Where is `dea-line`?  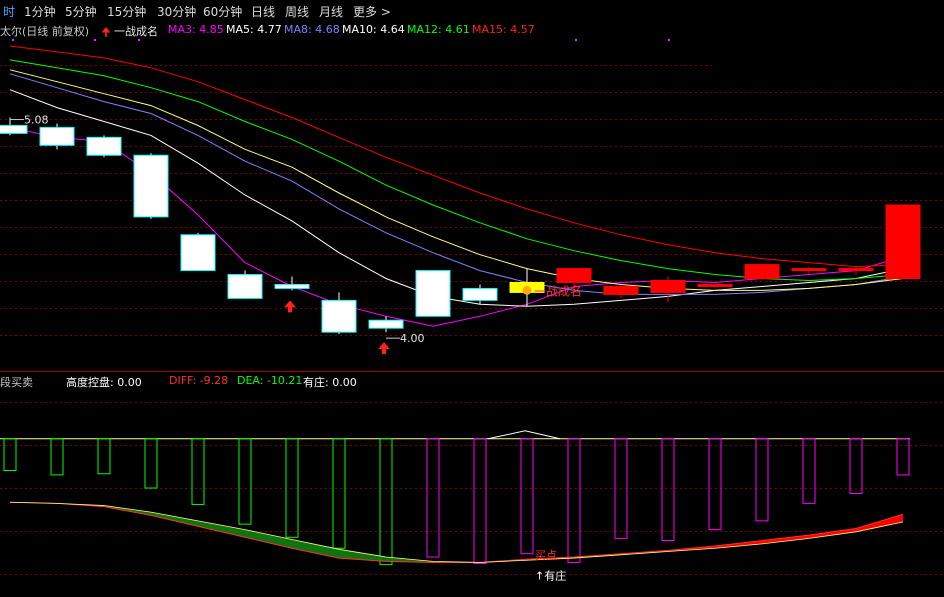
dea-line is located at coordinates (456, 532).